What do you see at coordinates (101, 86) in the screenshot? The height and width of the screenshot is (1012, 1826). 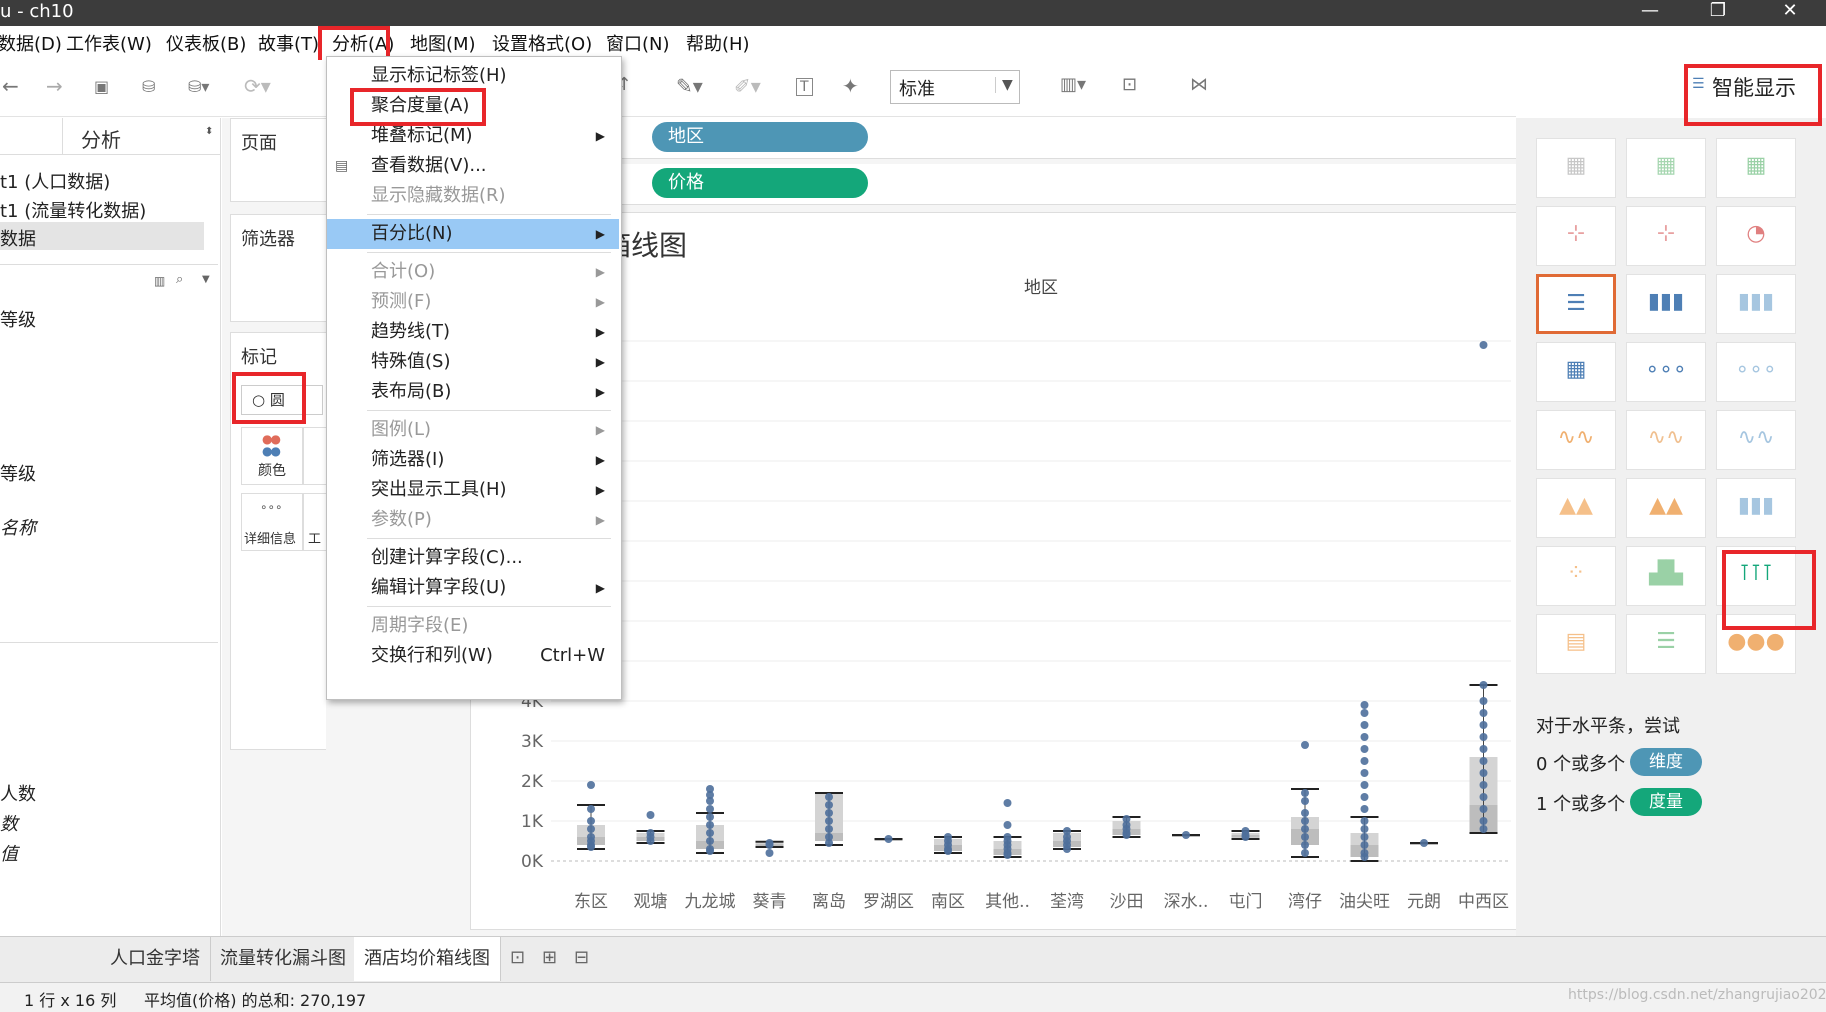 I see `save-icon: ▣` at bounding box center [101, 86].